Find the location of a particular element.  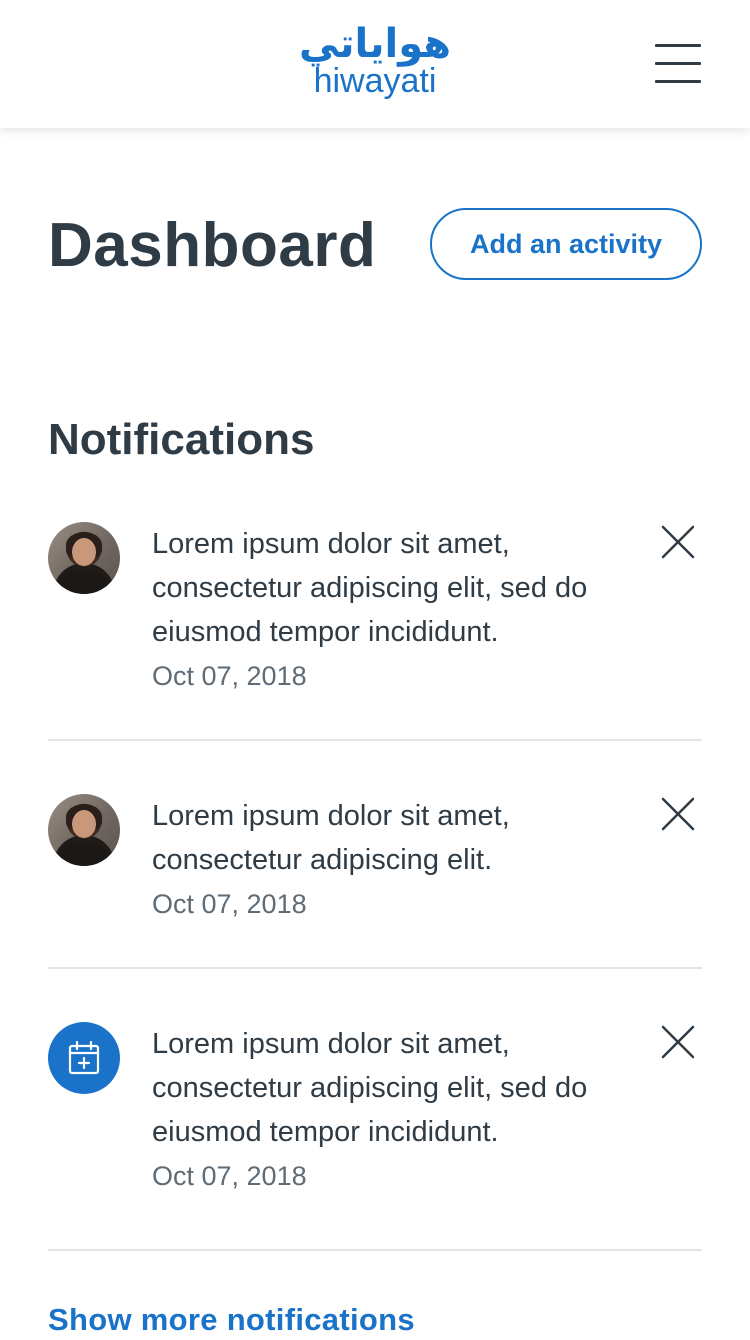

notifications-title: Notifications is located at coordinates (181, 439).